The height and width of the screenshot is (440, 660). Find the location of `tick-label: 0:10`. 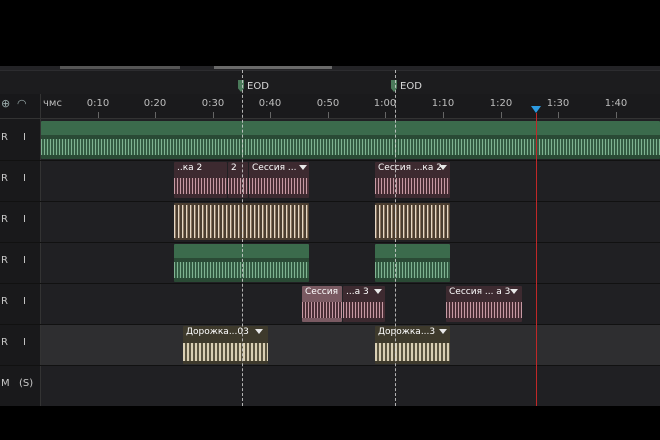

tick-label: 0:10 is located at coordinates (98, 103).